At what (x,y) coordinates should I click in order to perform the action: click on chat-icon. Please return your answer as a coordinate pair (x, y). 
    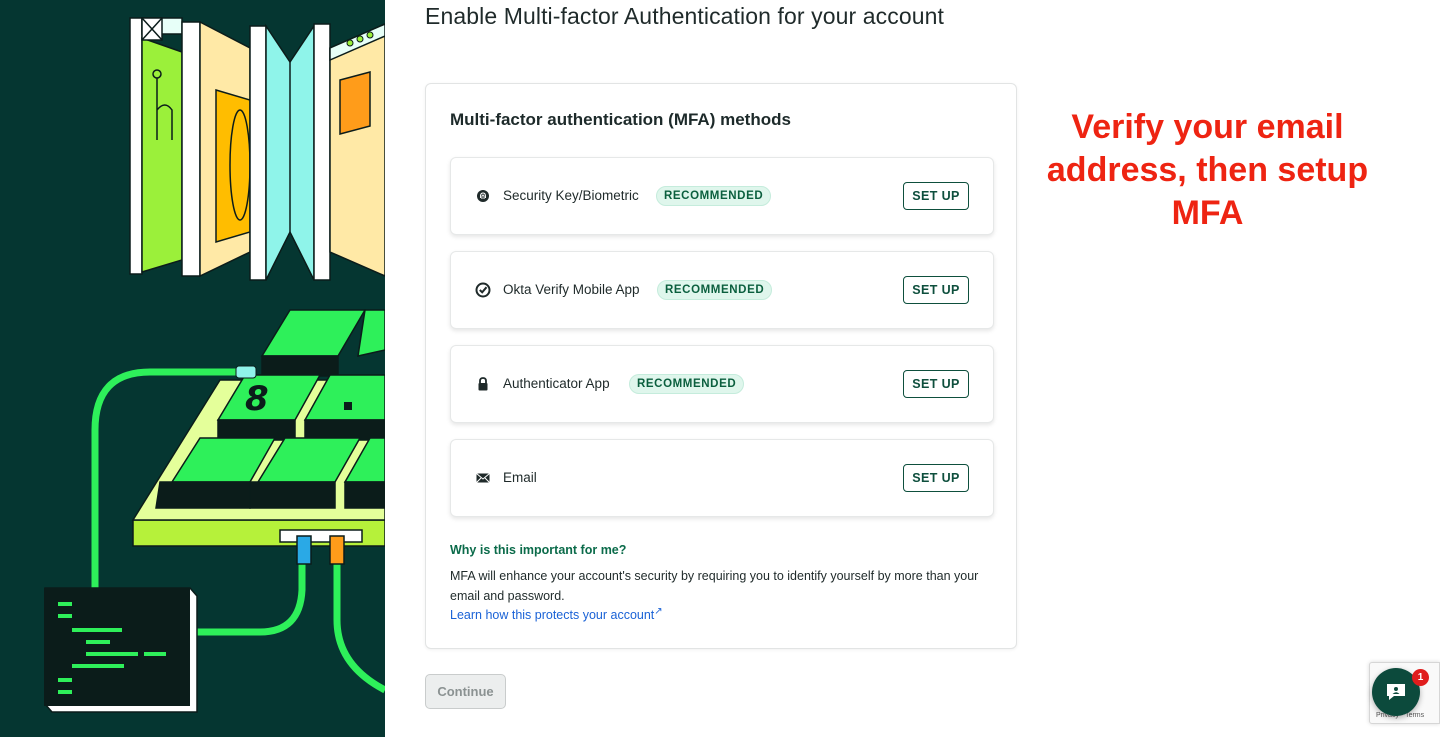
    Looking at the image, I should click on (1396, 692).